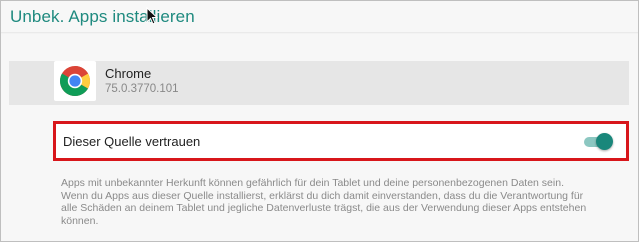  I want to click on page-title: Unbek. Apps installieren, so click(102, 16).